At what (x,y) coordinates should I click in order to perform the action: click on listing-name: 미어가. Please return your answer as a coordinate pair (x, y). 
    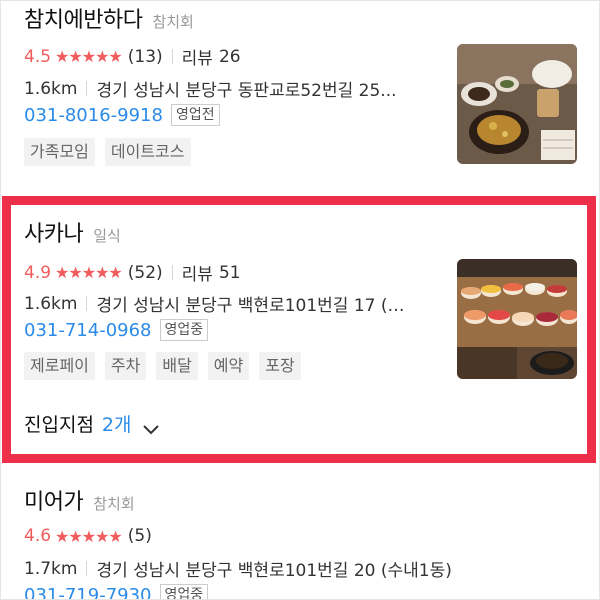
    Looking at the image, I should click on (54, 500).